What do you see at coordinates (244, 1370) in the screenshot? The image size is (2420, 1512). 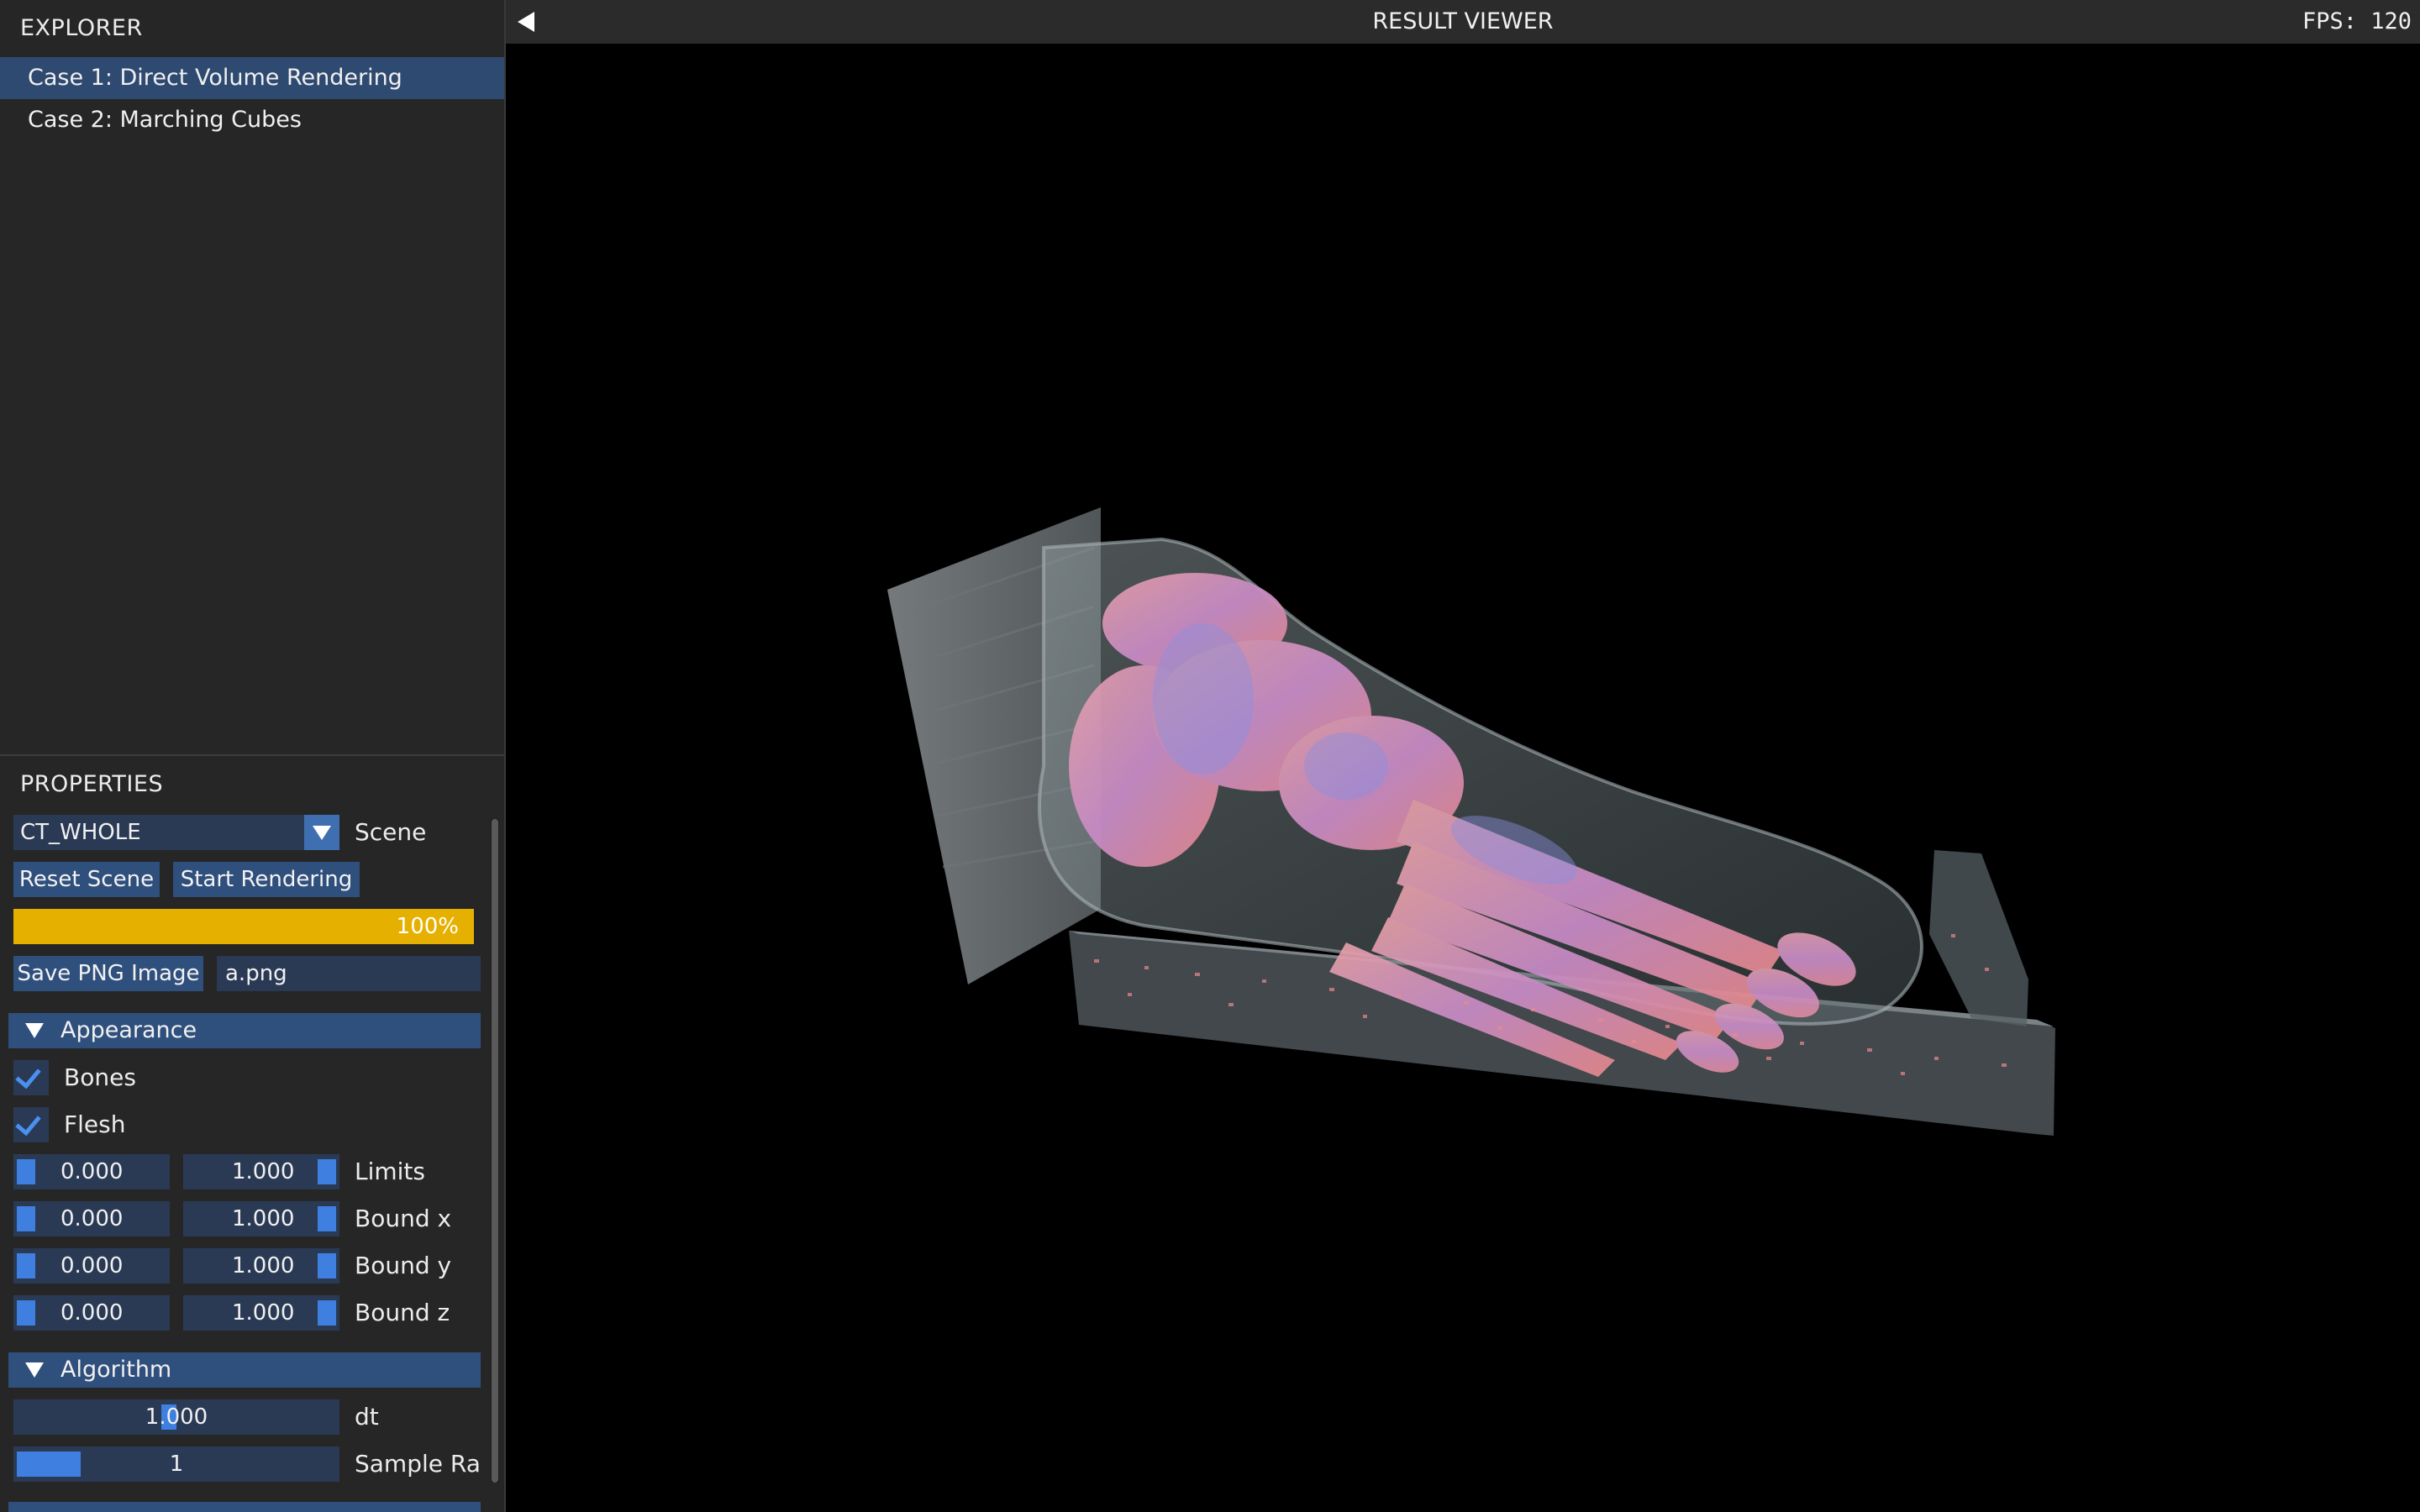 I see `algorithm-header: Algorithm` at bounding box center [244, 1370].